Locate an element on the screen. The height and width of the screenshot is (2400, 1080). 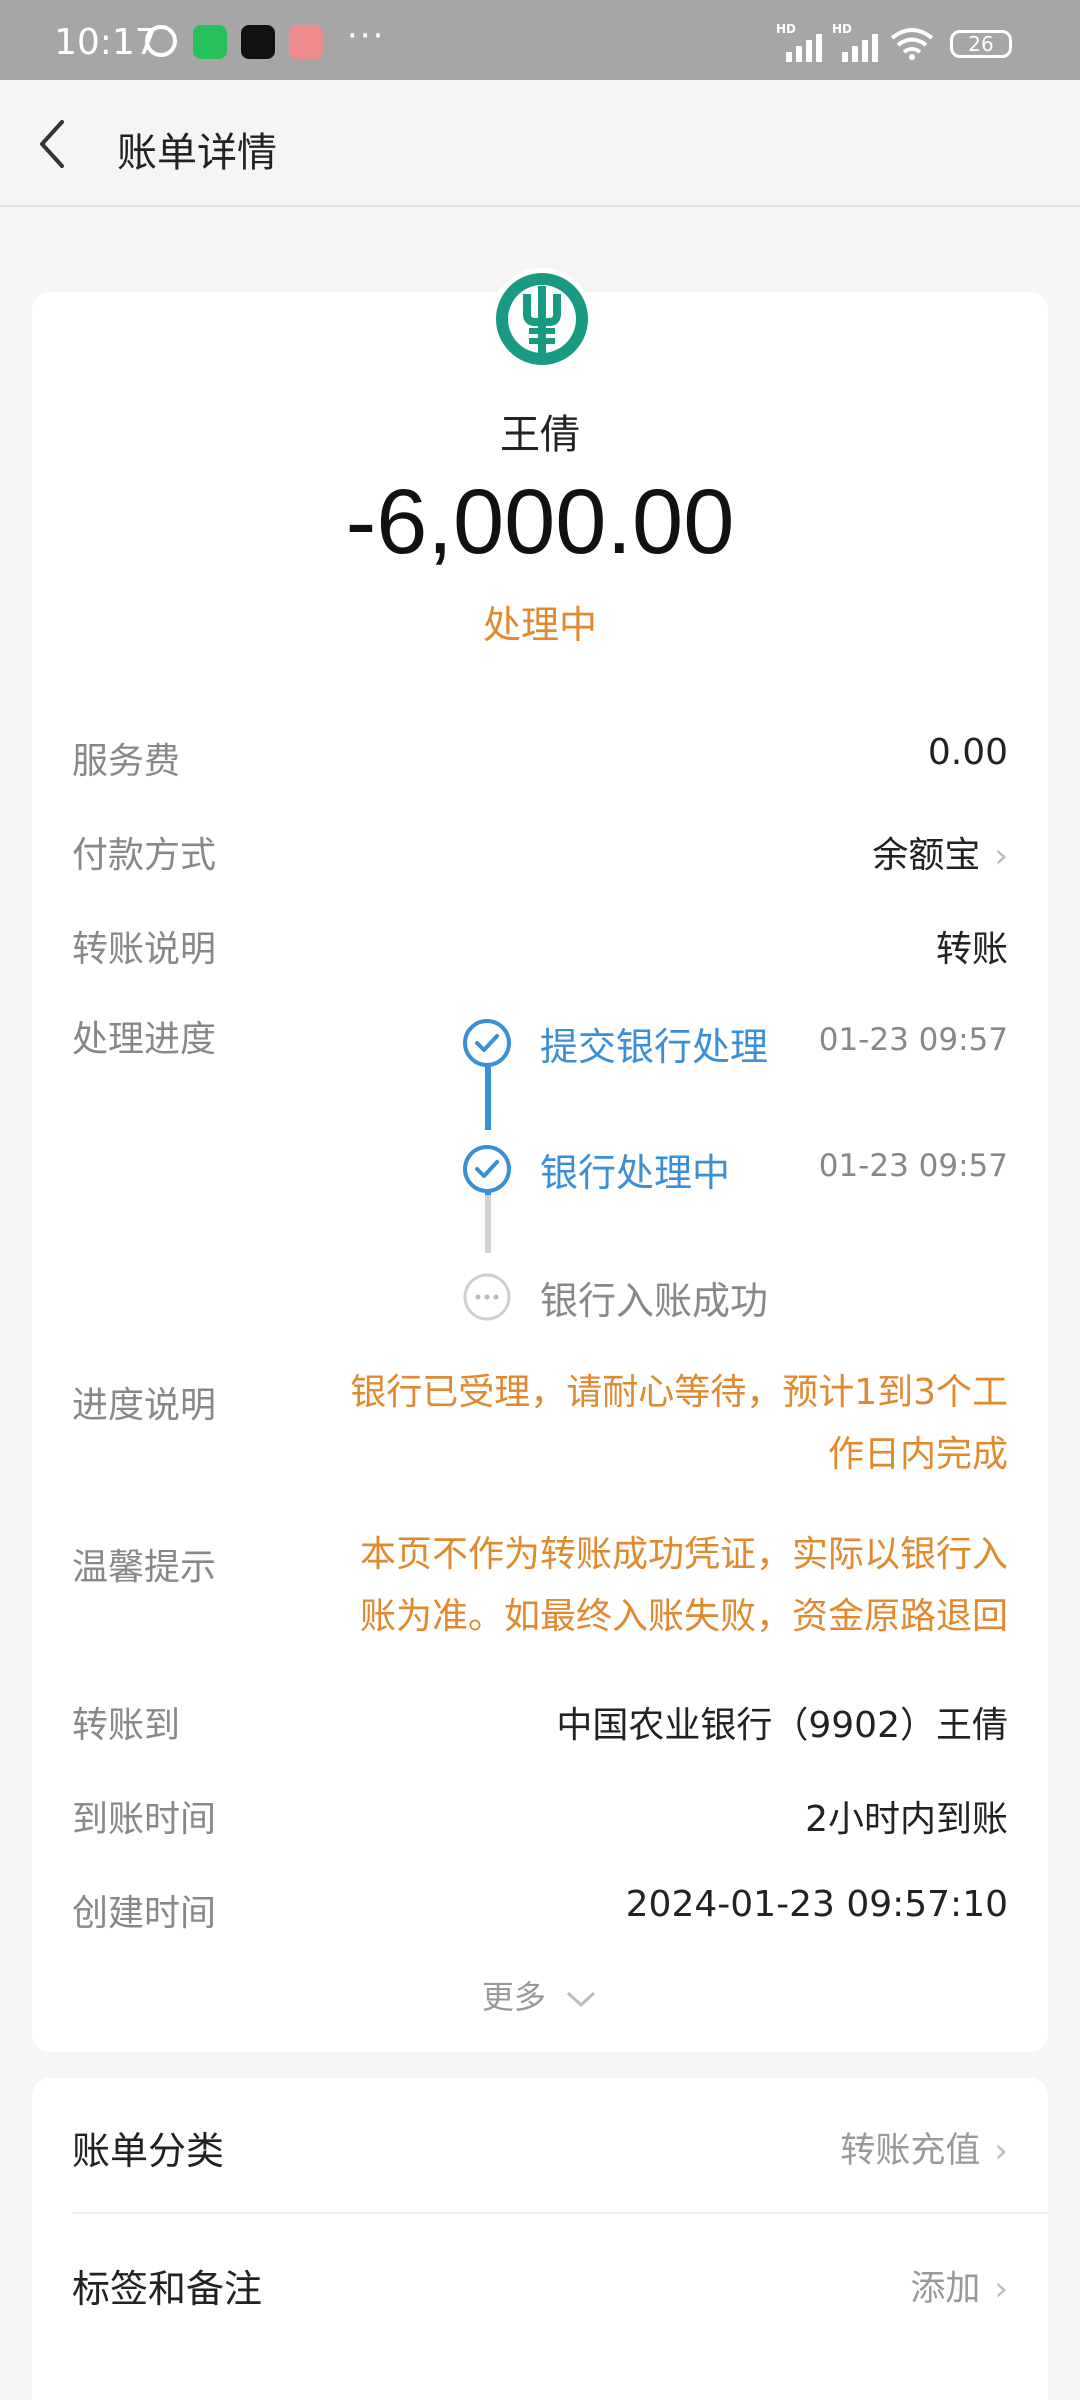
step-pending-icon is located at coordinates (487, 1297).